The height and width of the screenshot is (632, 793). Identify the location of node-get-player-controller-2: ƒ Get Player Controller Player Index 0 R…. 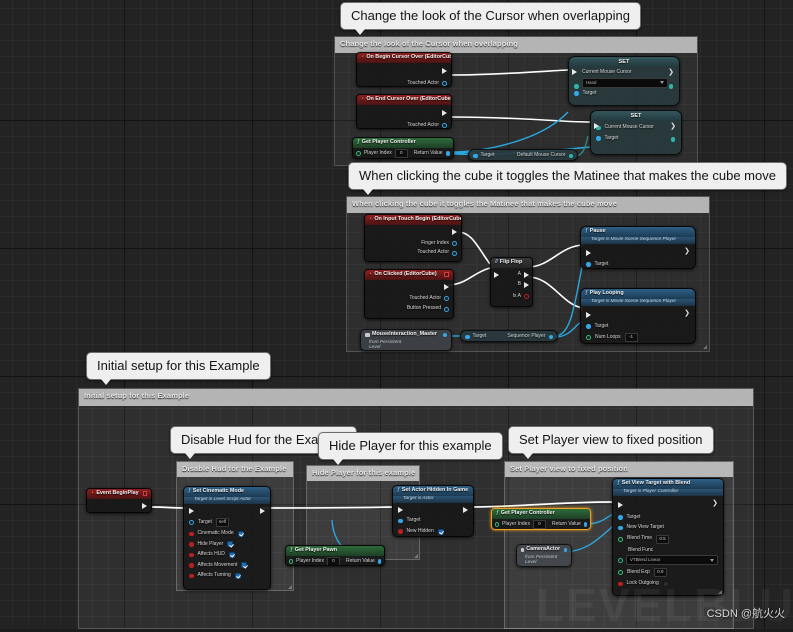
(541, 519).